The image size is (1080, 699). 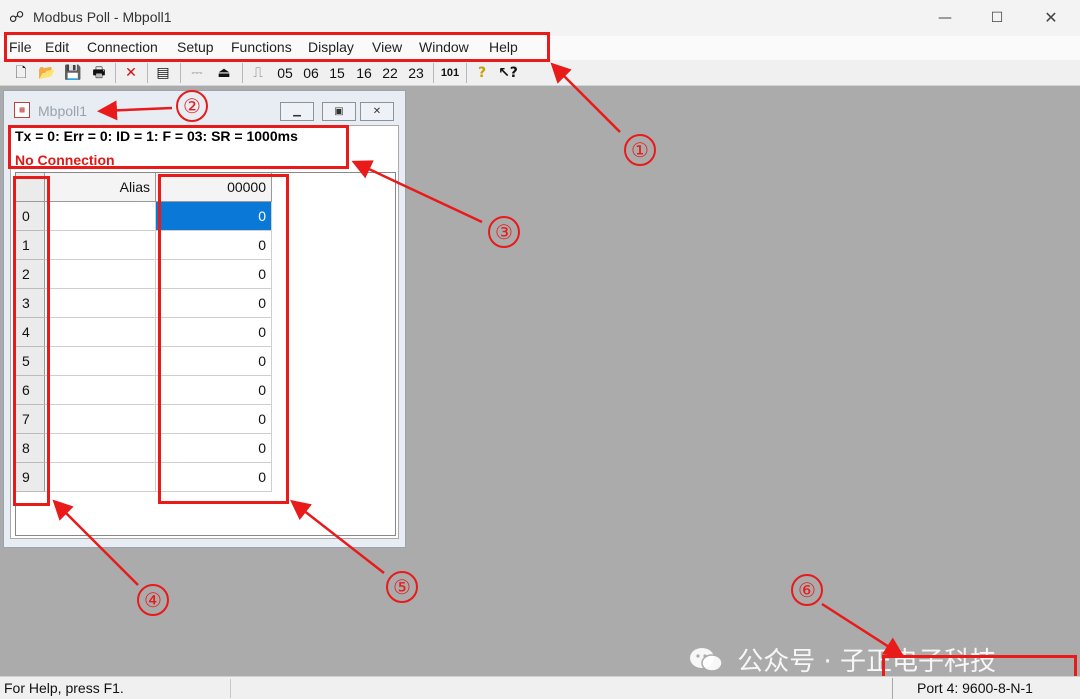 What do you see at coordinates (277, 47) in the screenshot?
I see `menu-highlight-box` at bounding box center [277, 47].